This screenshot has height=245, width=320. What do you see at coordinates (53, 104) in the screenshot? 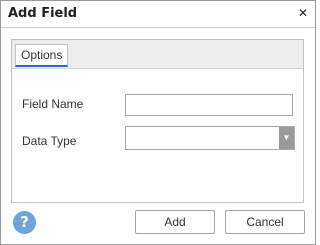
I see `field-name-label: Field Name` at bounding box center [53, 104].